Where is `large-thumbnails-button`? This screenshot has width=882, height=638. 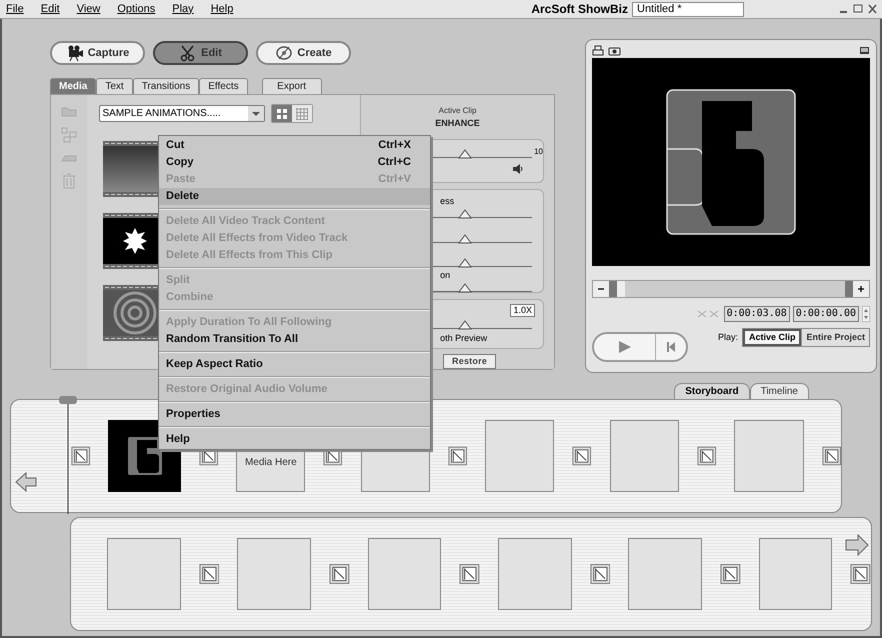
large-thumbnails-button is located at coordinates (282, 113).